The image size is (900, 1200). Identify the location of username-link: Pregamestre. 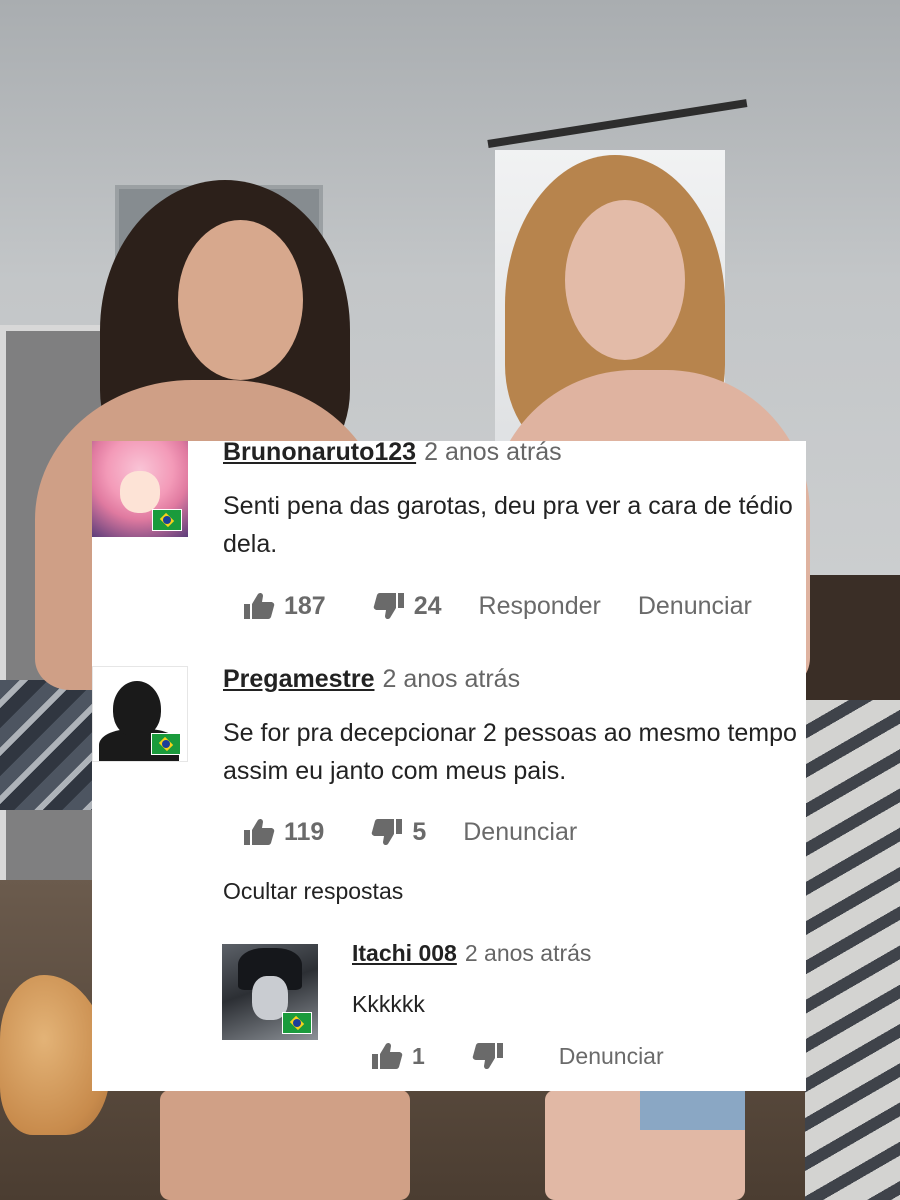
(298, 679).